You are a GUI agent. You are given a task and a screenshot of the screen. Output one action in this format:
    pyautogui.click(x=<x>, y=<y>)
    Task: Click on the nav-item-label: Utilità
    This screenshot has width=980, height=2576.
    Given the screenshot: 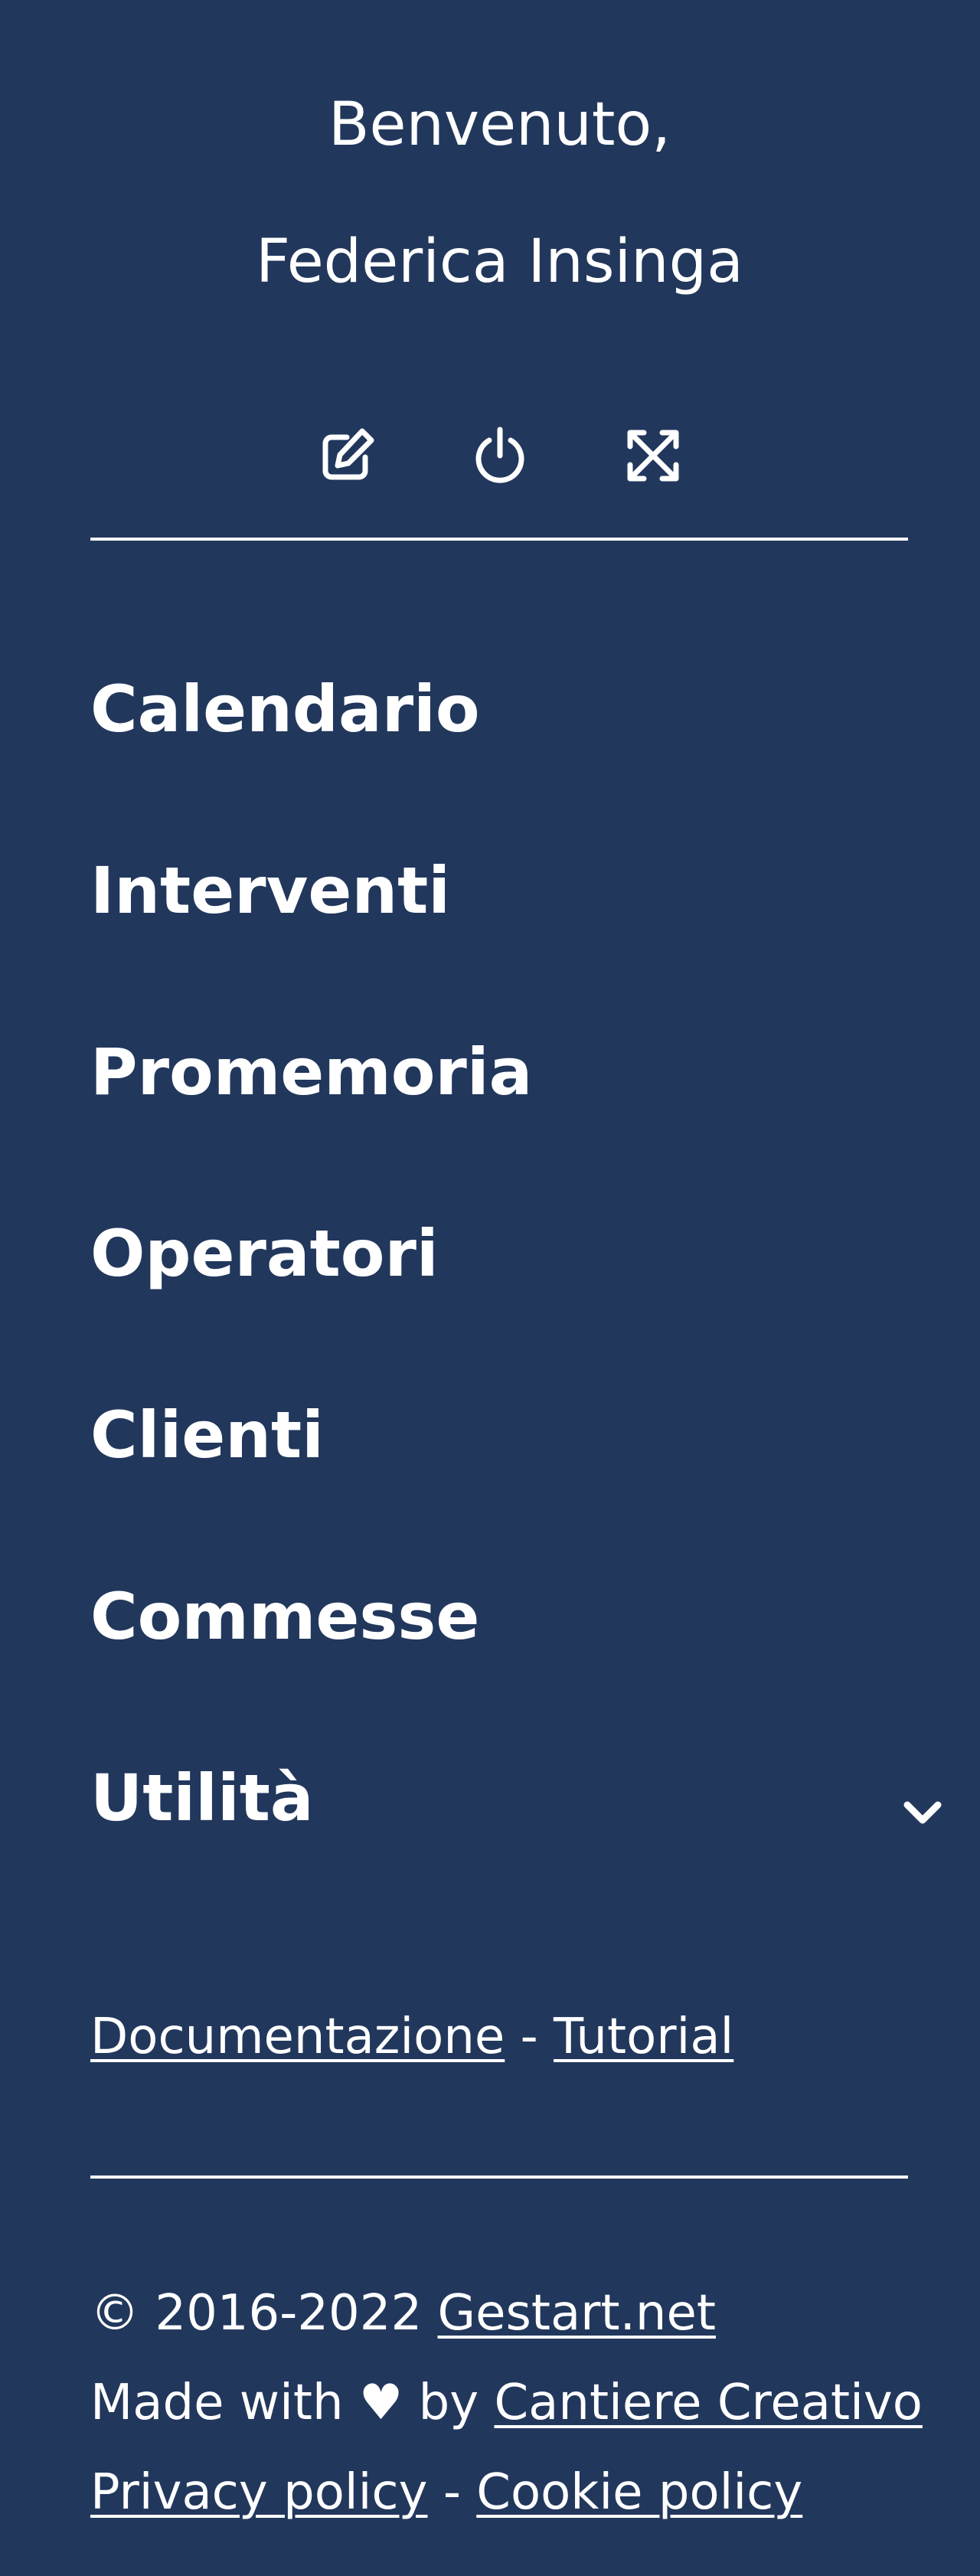 What is the action you would take?
    pyautogui.click(x=202, y=1798)
    